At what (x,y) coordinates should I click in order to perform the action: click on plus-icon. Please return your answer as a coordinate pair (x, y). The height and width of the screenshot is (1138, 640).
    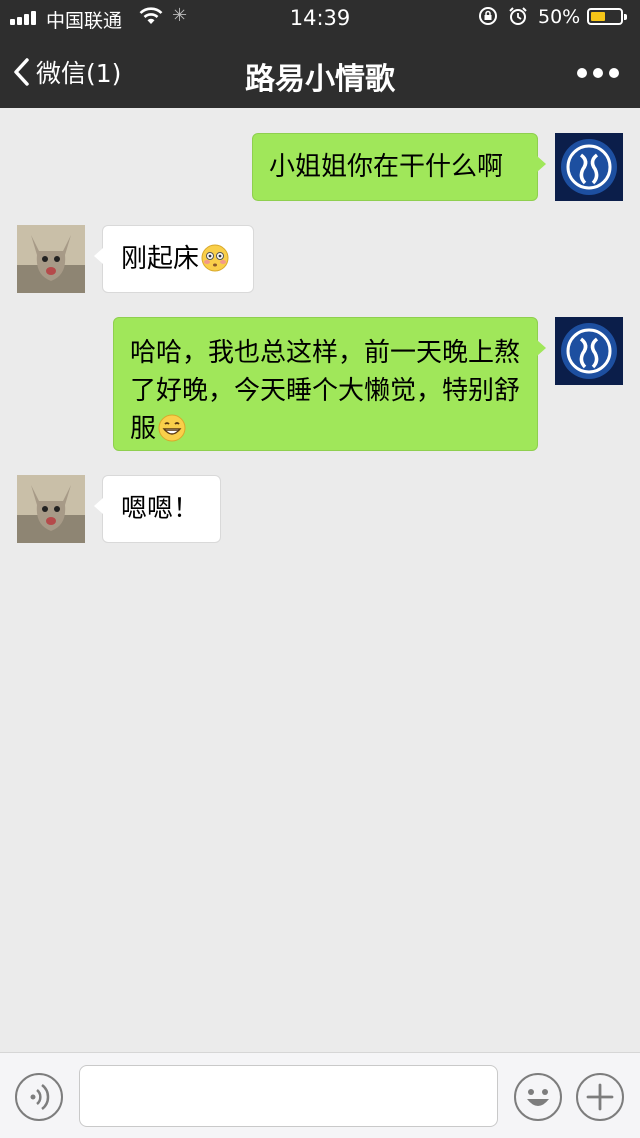
    Looking at the image, I should click on (600, 1097).